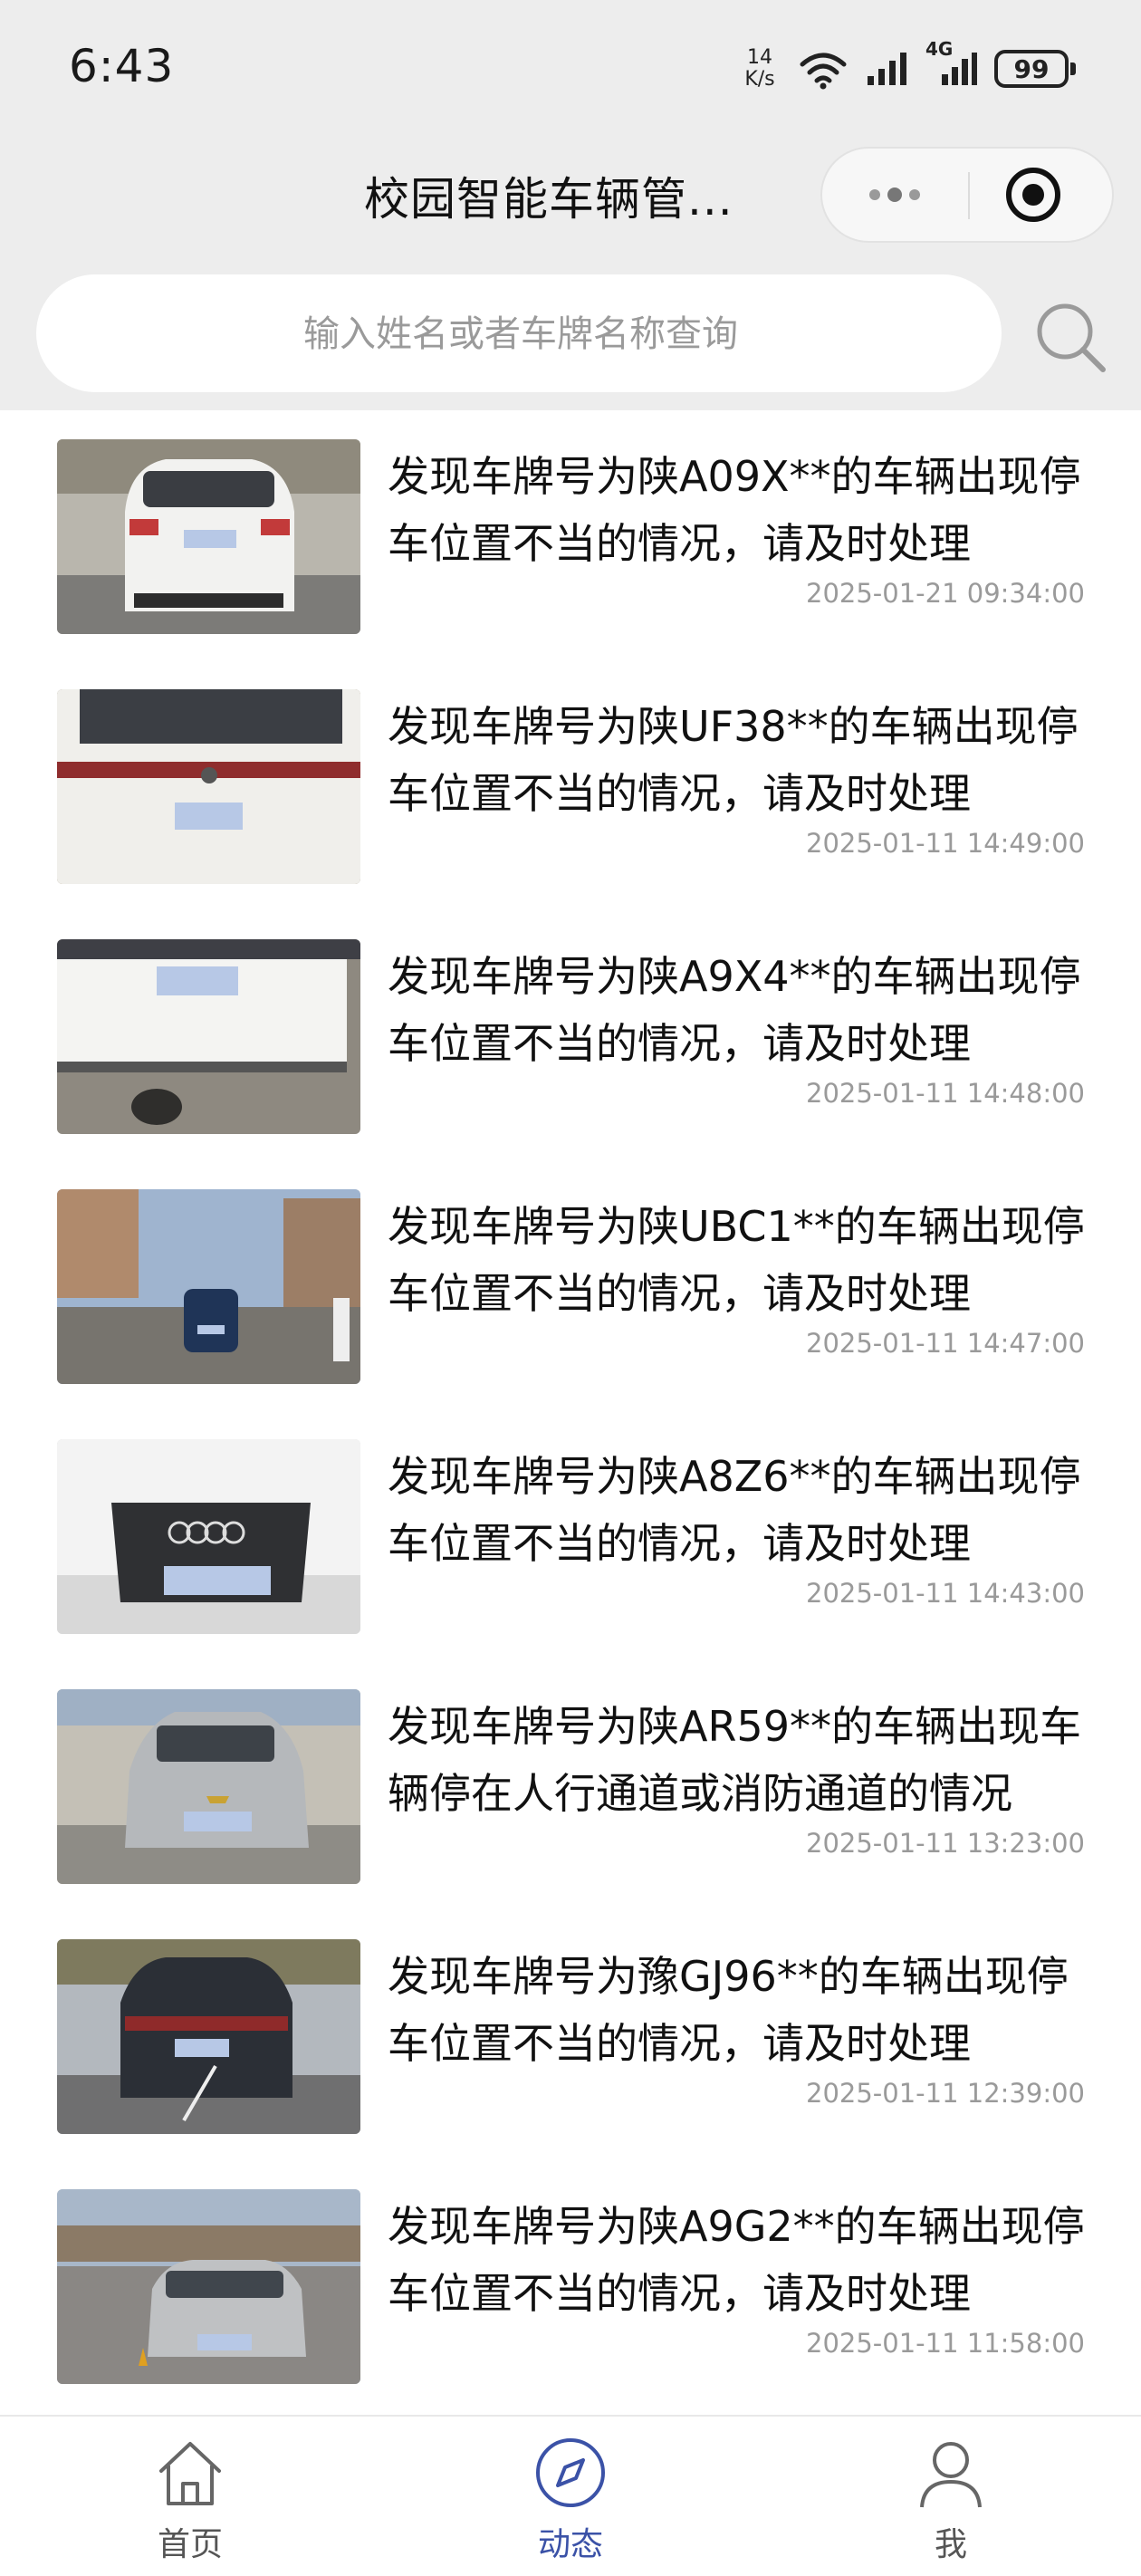  What do you see at coordinates (122, 66) in the screenshot?
I see `status-time: 6:43` at bounding box center [122, 66].